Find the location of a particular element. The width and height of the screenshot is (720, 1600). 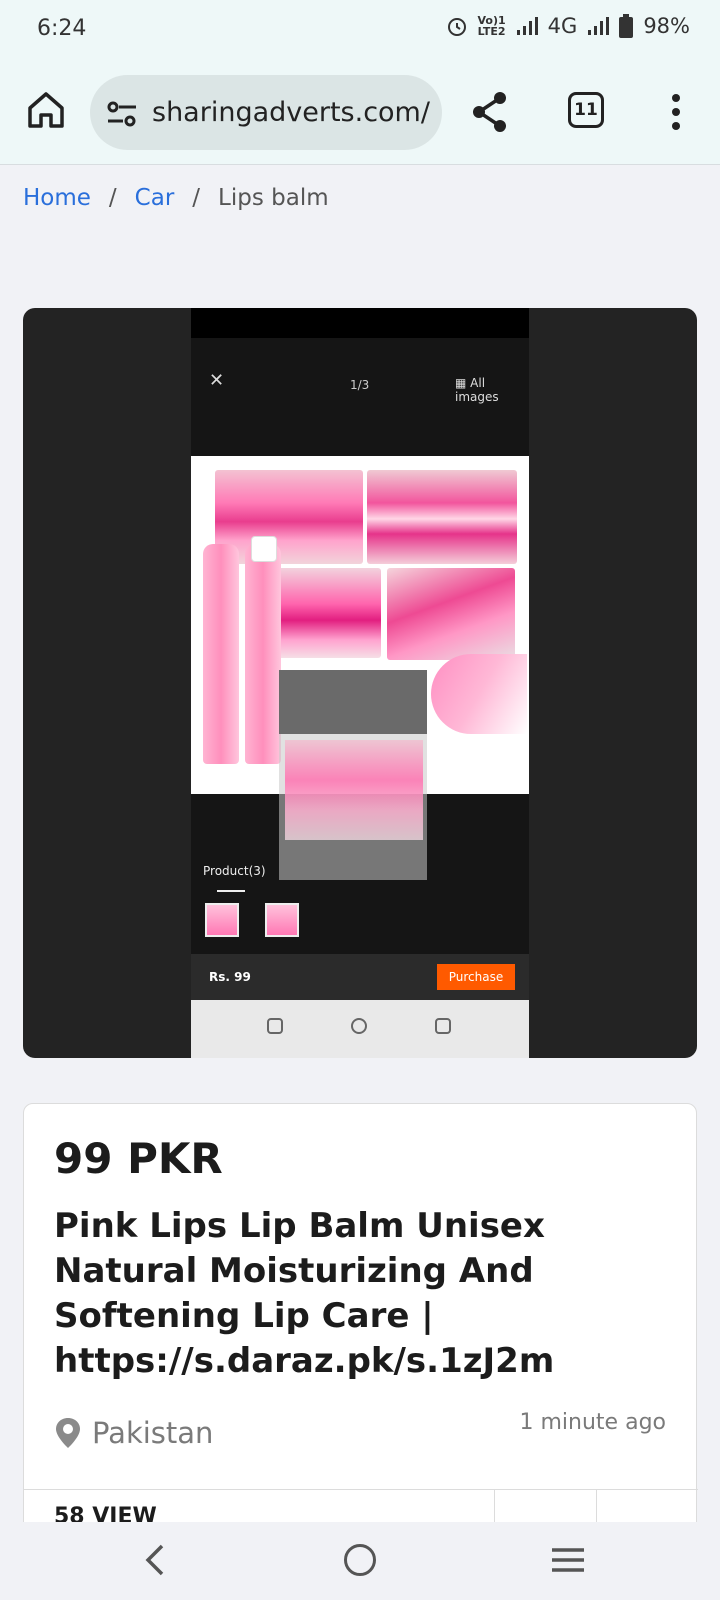

breadcrumb-home: Home is located at coordinates (57, 198).